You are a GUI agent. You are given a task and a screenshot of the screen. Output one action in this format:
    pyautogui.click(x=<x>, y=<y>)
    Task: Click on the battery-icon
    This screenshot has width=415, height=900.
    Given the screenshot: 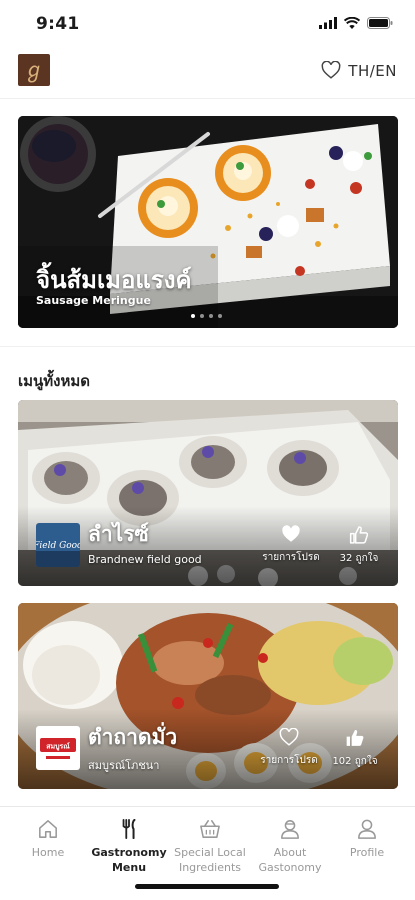 What is the action you would take?
    pyautogui.click(x=380, y=23)
    